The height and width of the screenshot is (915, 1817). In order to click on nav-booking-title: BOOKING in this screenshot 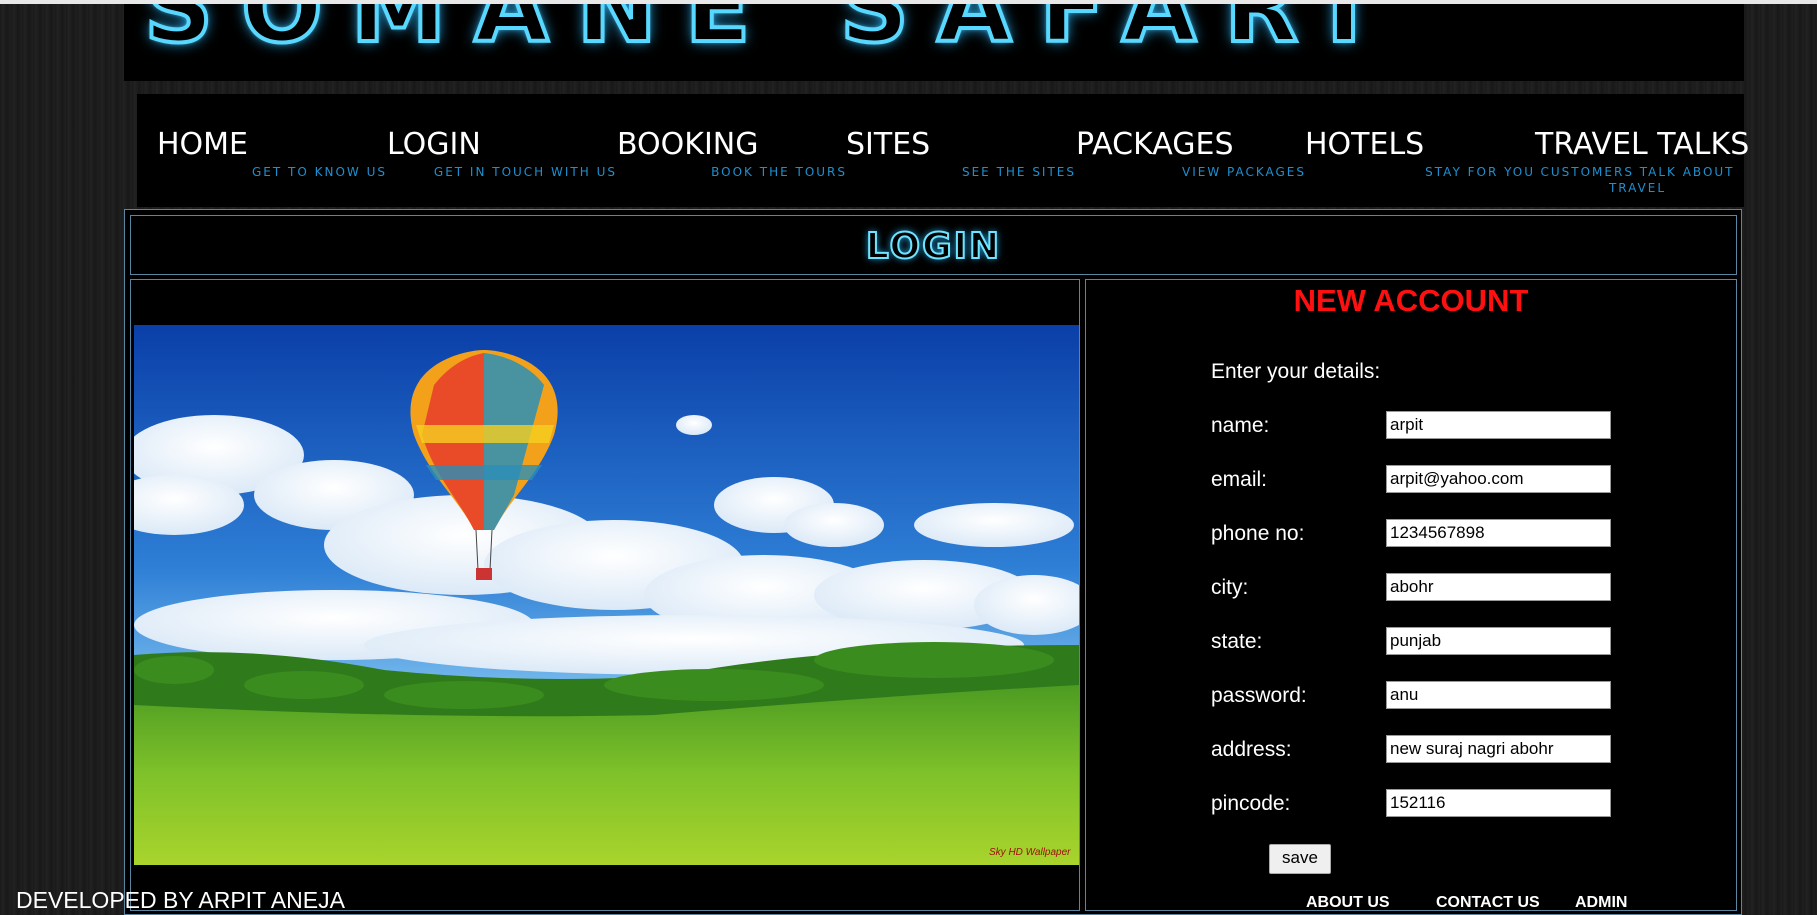, I will do `click(732, 145)`.